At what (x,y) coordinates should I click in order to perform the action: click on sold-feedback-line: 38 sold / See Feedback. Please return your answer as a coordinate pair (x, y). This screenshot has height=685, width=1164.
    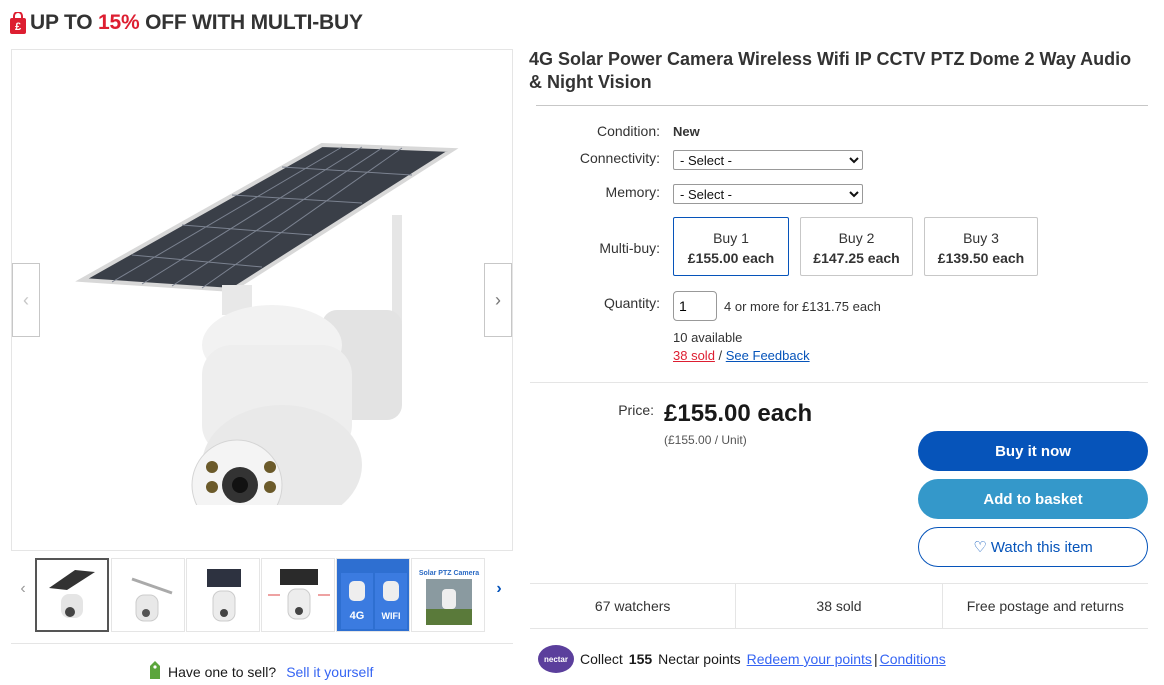
    Looking at the image, I should click on (741, 355).